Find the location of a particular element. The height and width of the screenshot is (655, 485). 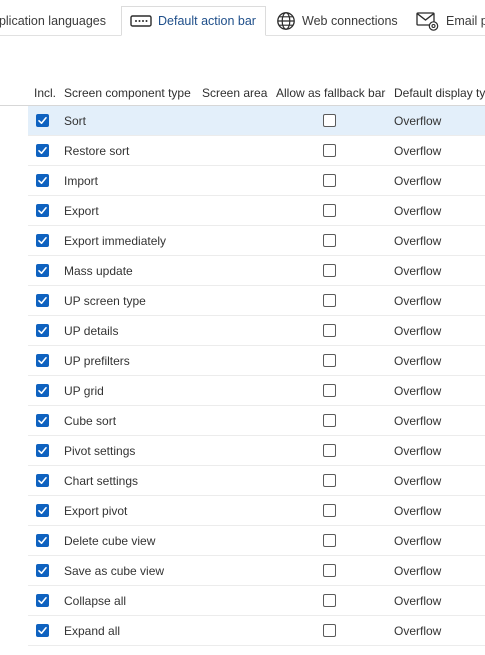

table-row: Save as cube view Overflow is located at coordinates (256, 571).